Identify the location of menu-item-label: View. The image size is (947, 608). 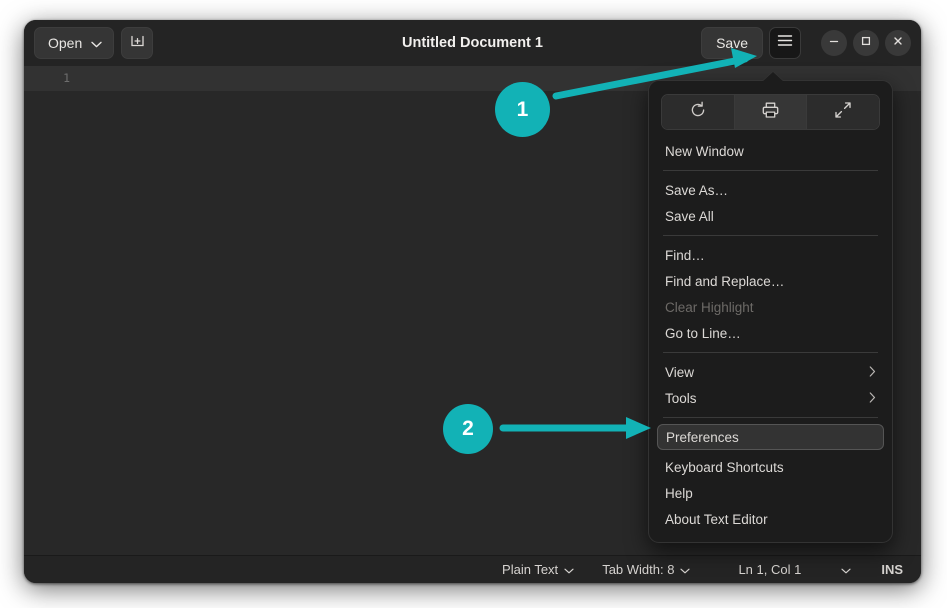
(680, 372).